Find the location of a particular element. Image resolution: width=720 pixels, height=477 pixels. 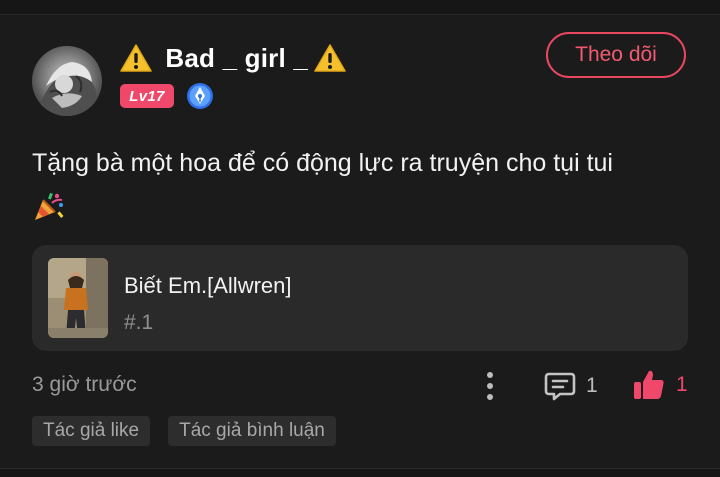

author-name: Bad _ girl _ is located at coordinates (233, 58).